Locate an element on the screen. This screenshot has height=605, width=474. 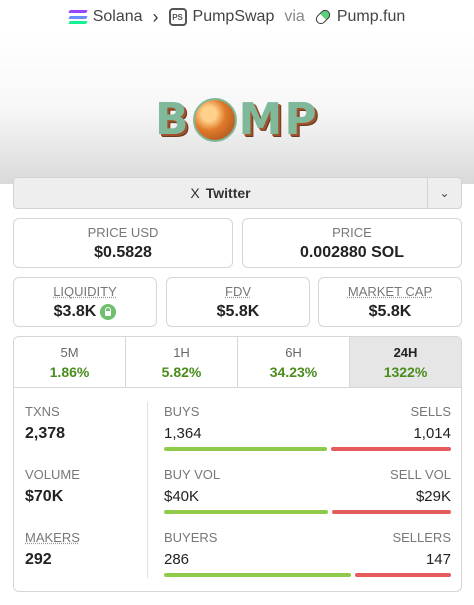
buyers-bar-fill is located at coordinates (258, 575).